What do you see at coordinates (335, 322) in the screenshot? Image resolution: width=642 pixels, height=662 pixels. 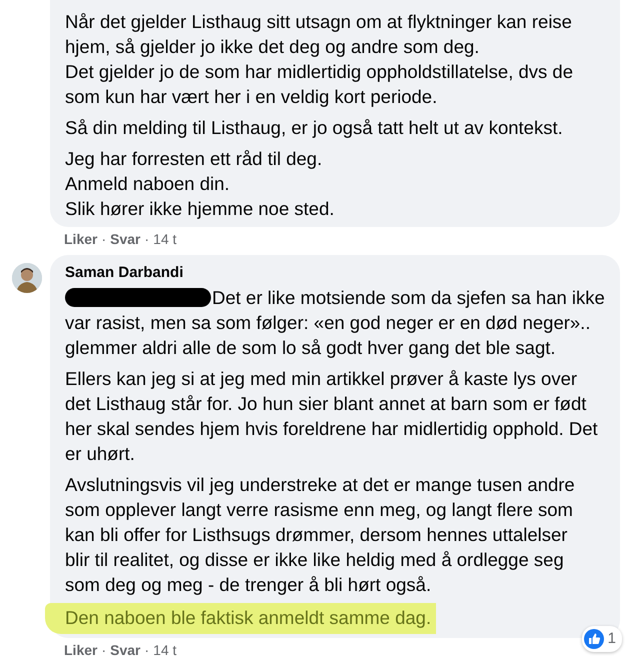 I see `comment-paragraph: Det er like motsiende som da sjefen sa han ikke var rasist, men sa som følger: «en god neger er en død neger».. glemmer aldri alle de som lo så godt hver gang det ble sagt.` at bounding box center [335, 322].